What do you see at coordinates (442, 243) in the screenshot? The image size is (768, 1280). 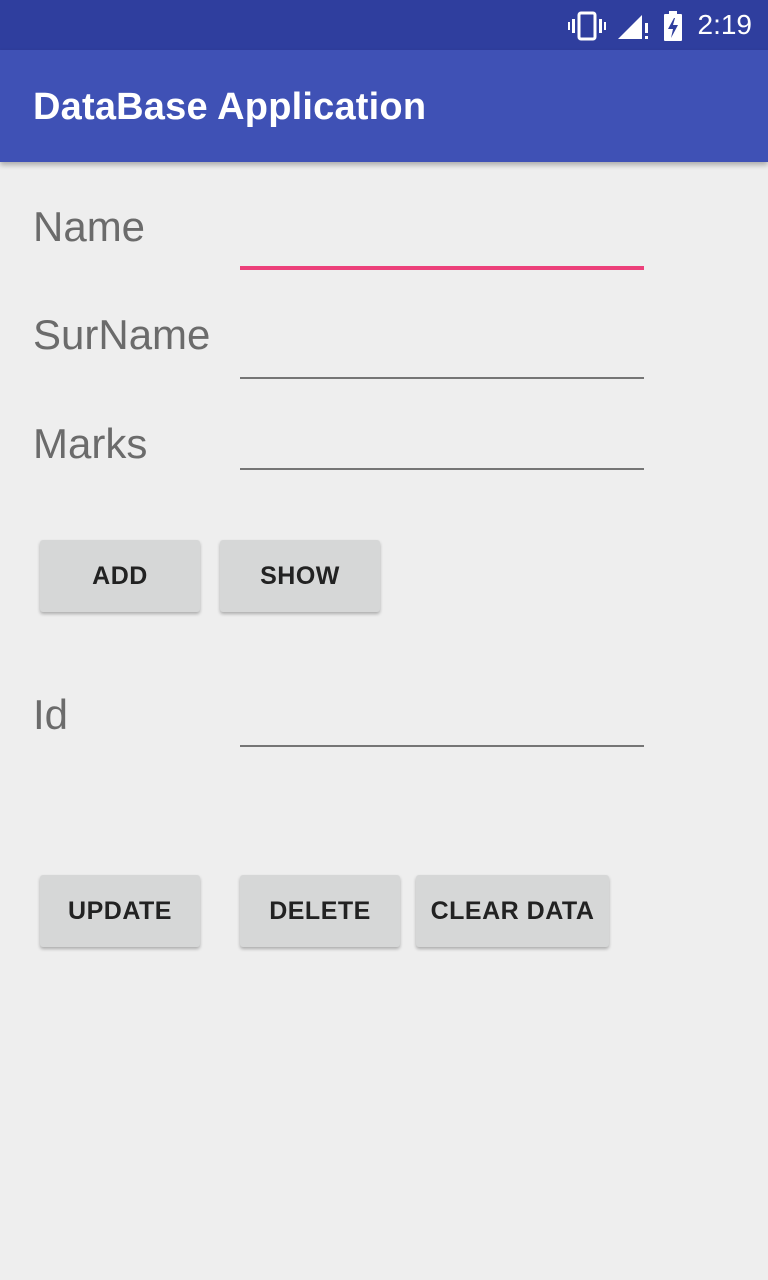 I see `name-input` at bounding box center [442, 243].